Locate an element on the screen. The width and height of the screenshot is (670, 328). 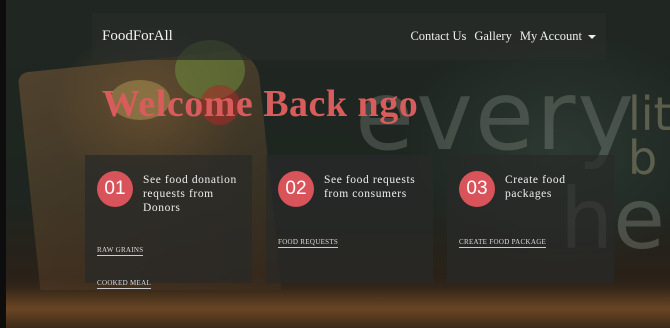
card-title: Create food packages is located at coordinates (535, 187).